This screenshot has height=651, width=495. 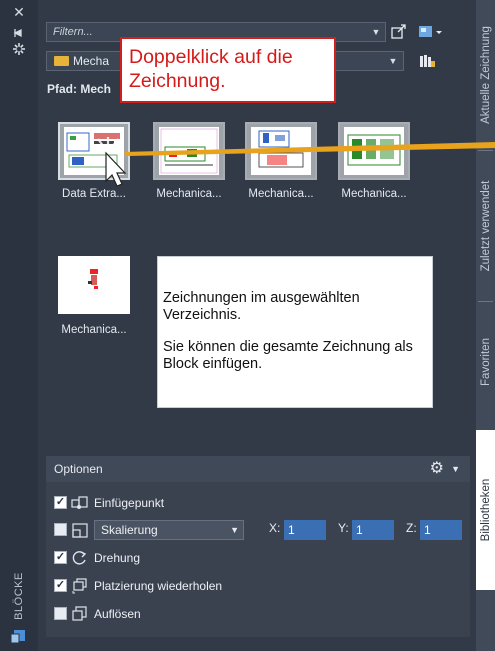 I want to click on rotate-icon, so click(x=80, y=558).